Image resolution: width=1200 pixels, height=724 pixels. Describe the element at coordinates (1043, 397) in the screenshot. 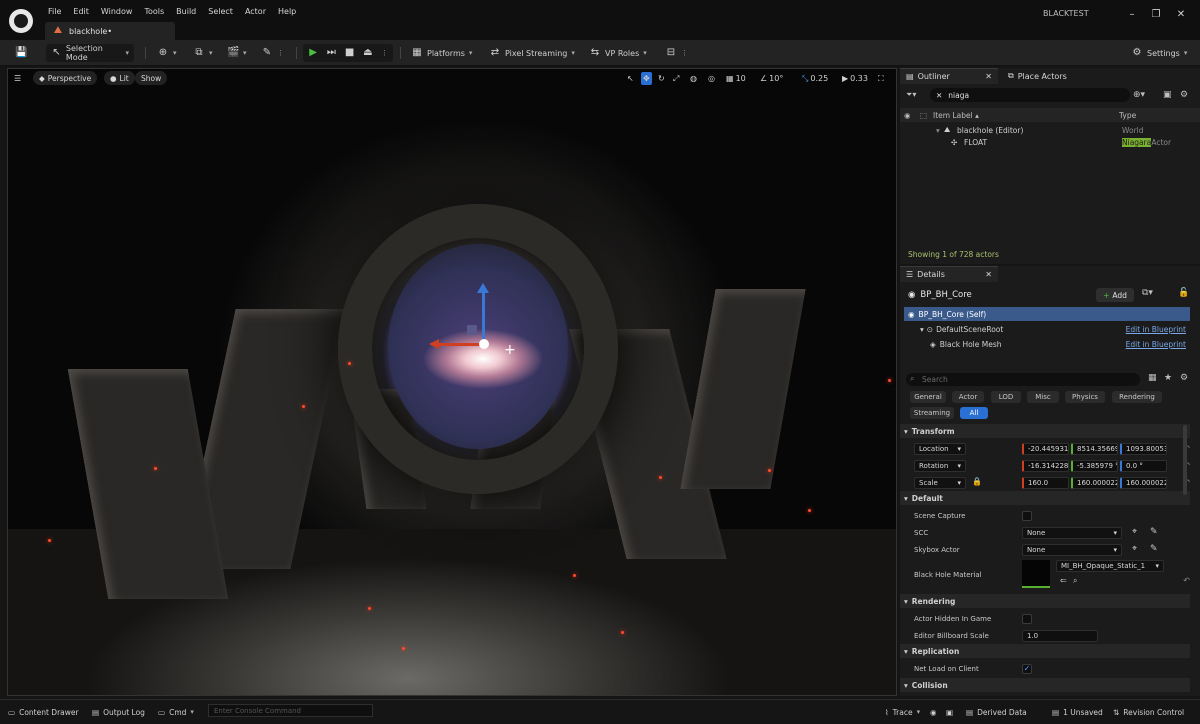

I see `cat-misc: Misc` at that location.